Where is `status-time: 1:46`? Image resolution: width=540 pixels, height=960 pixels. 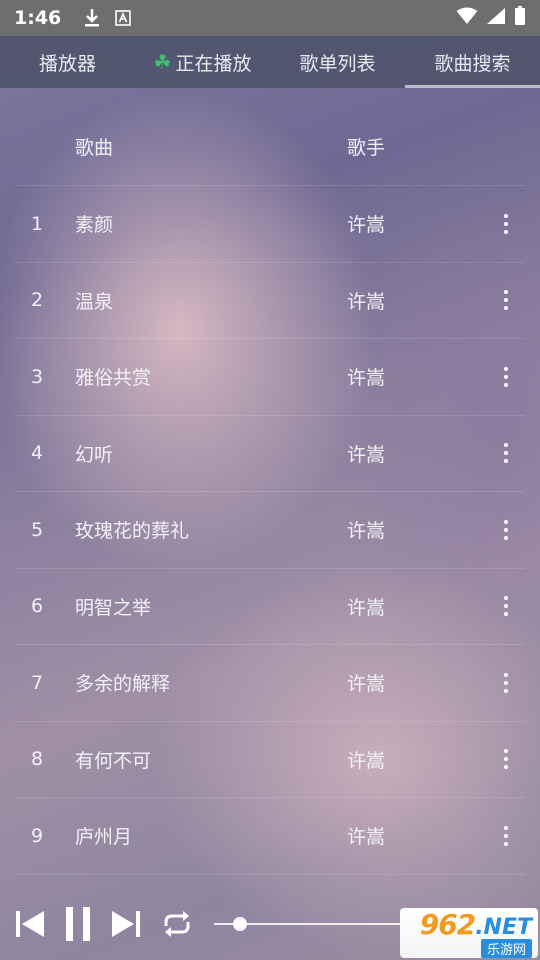 status-time: 1:46 is located at coordinates (38, 18).